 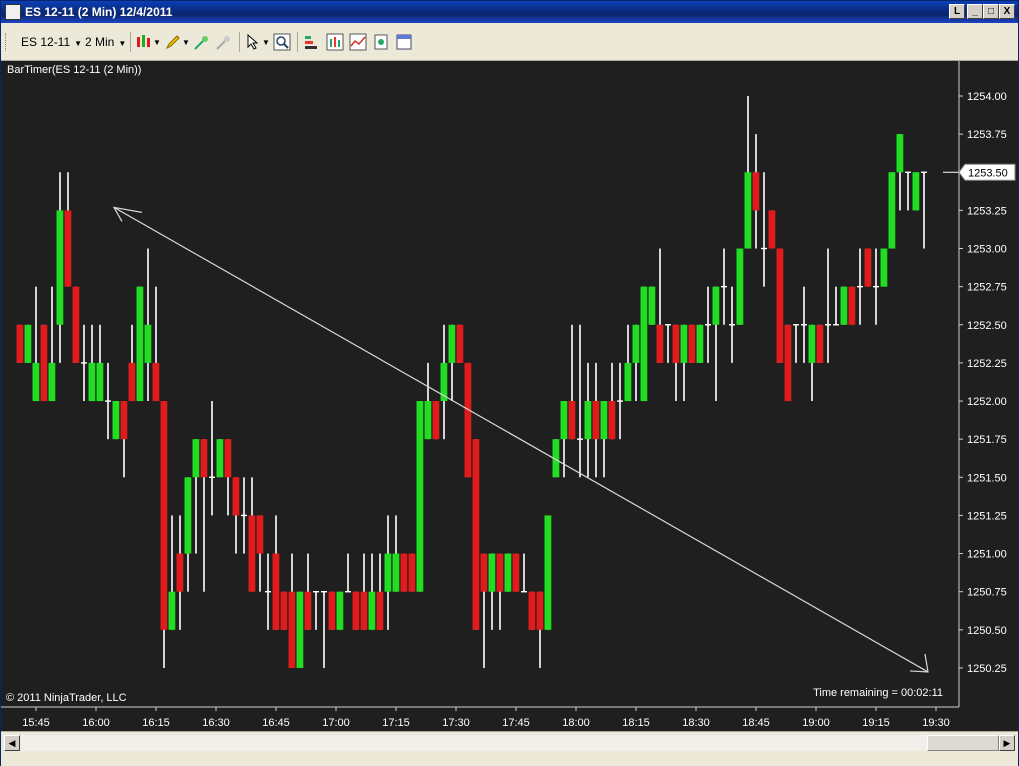 What do you see at coordinates (404, 42) in the screenshot?
I see `properties-icon` at bounding box center [404, 42].